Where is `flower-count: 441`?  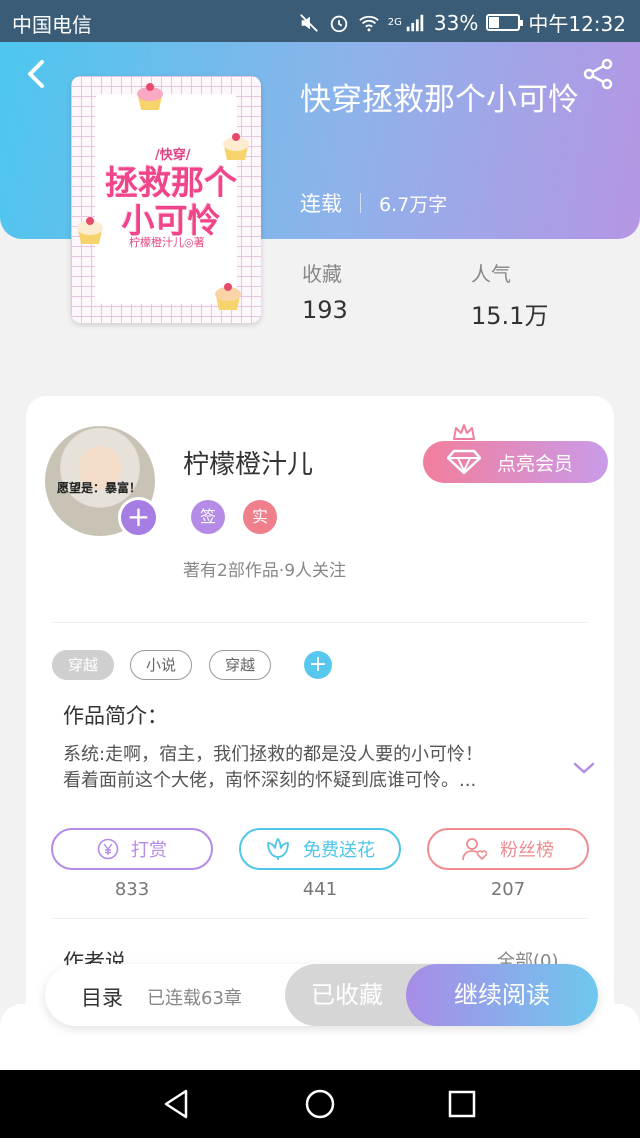 flower-count: 441 is located at coordinates (320, 889).